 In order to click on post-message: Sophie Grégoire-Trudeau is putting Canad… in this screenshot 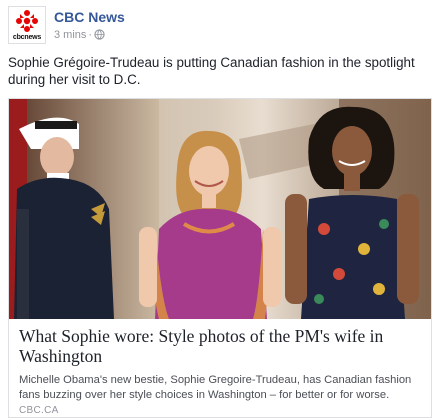, I will do `click(211, 71)`.